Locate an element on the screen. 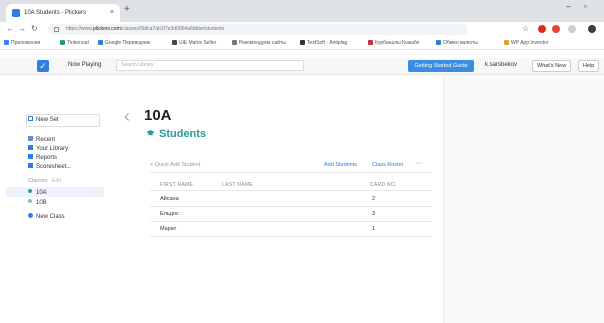 This screenshot has height=323, width=604. bookmark-label: Google Переводчик is located at coordinates (128, 43).